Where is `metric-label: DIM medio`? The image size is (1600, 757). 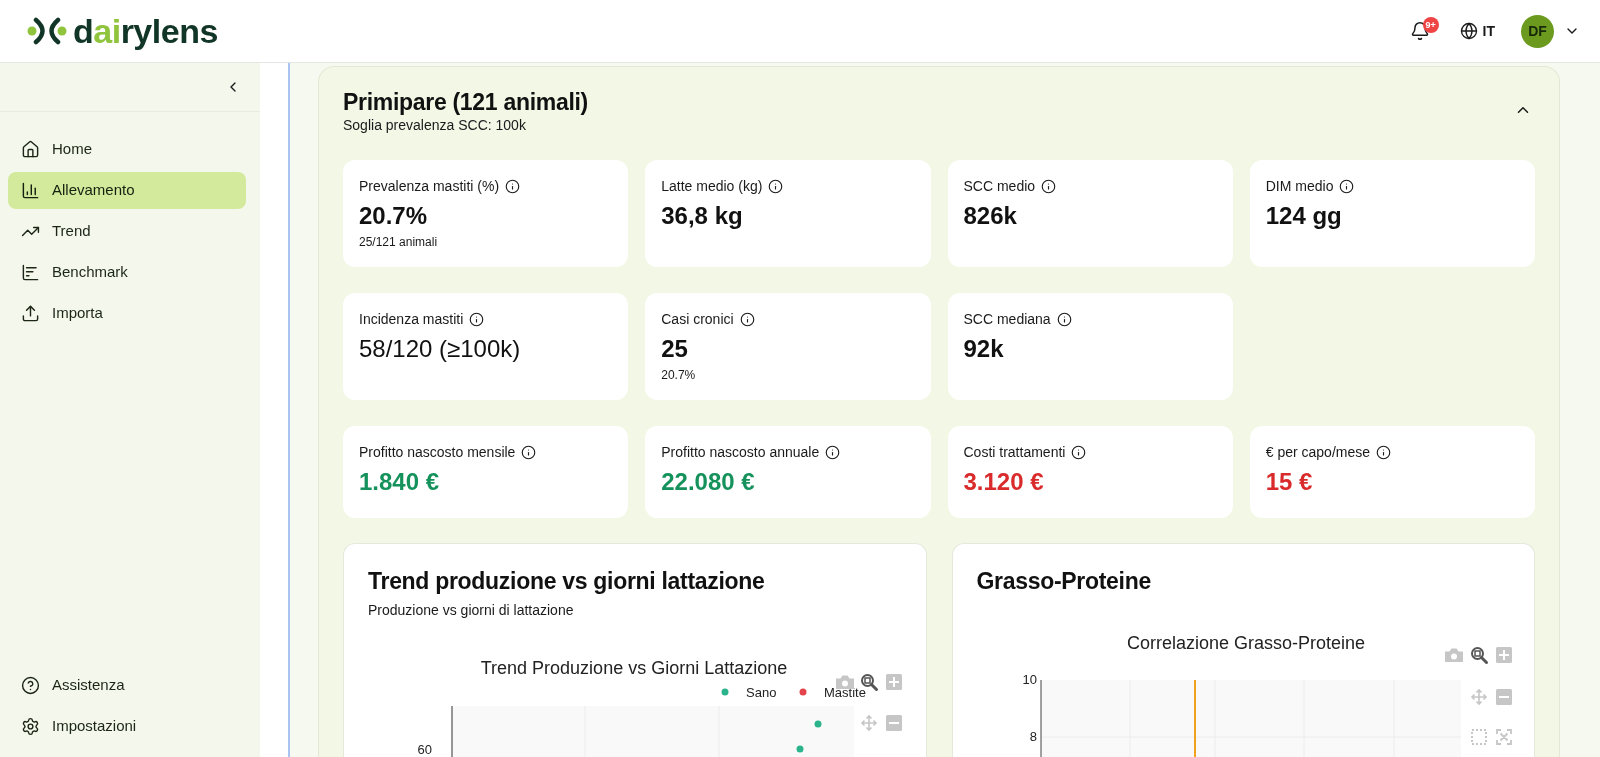 metric-label: DIM medio is located at coordinates (1299, 186).